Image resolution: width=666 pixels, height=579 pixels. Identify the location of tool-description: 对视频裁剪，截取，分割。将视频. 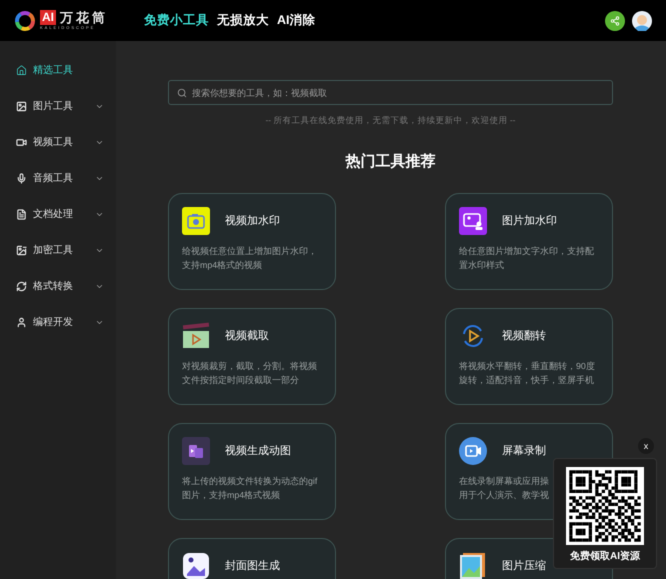
(250, 367).